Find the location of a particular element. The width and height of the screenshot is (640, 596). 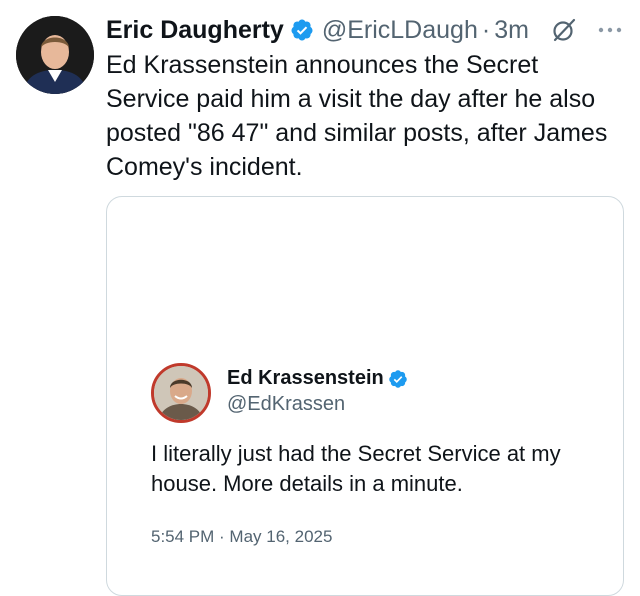

author-handle: @EricLDaugh is located at coordinates (400, 30).